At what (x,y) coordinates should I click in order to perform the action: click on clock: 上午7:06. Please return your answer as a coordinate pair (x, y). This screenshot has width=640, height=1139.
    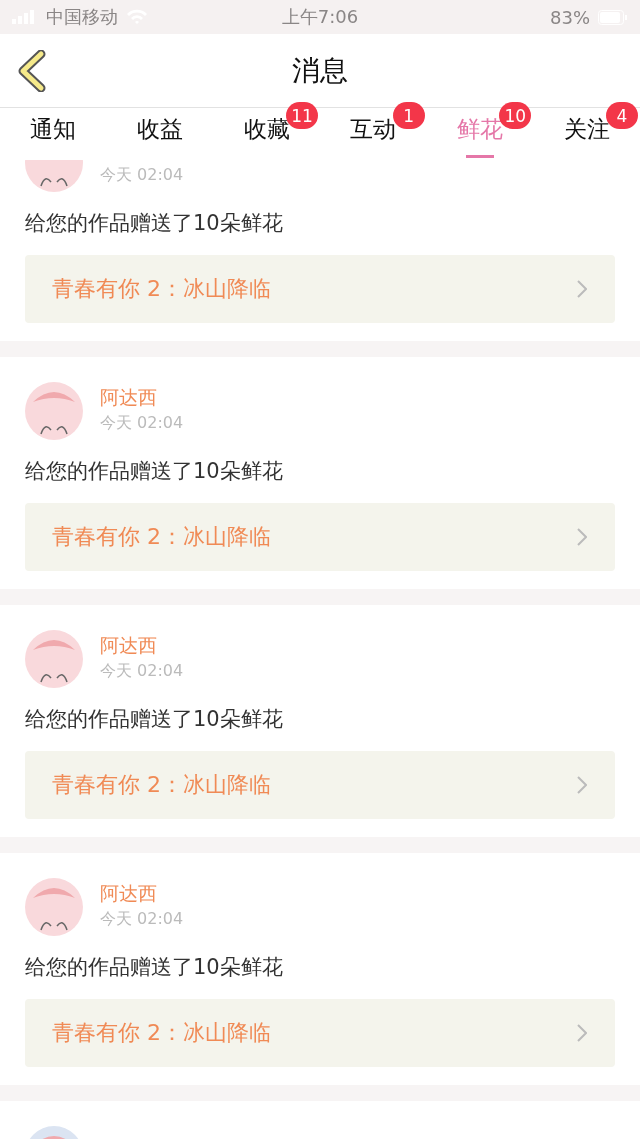
    Looking at the image, I should click on (320, 17).